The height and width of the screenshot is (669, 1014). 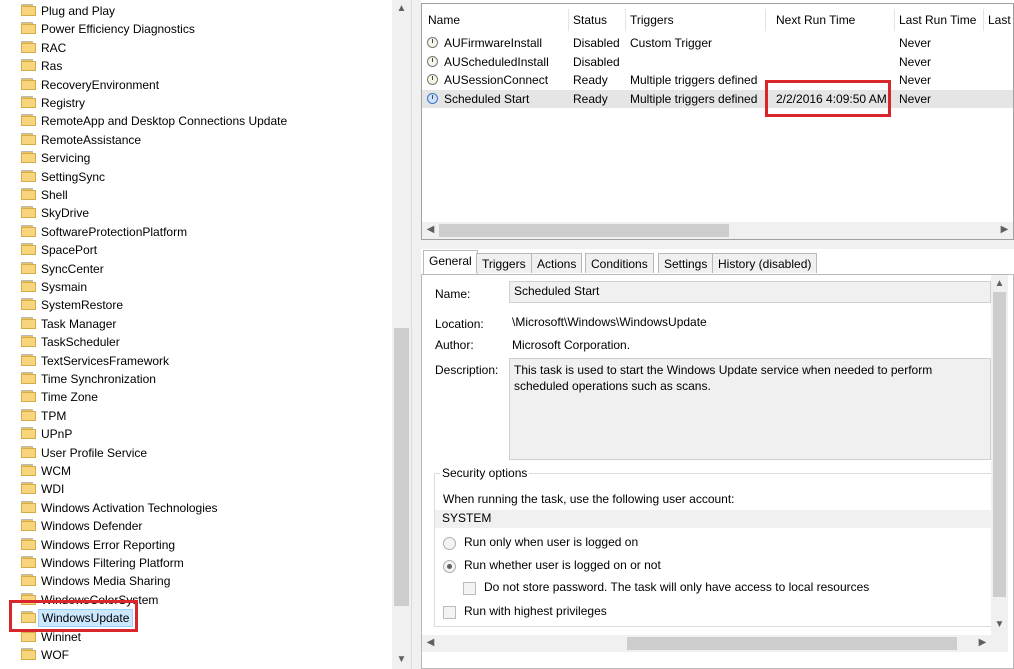 What do you see at coordinates (815, 20) in the screenshot?
I see `column-header-next-run-time: Next Run Time` at bounding box center [815, 20].